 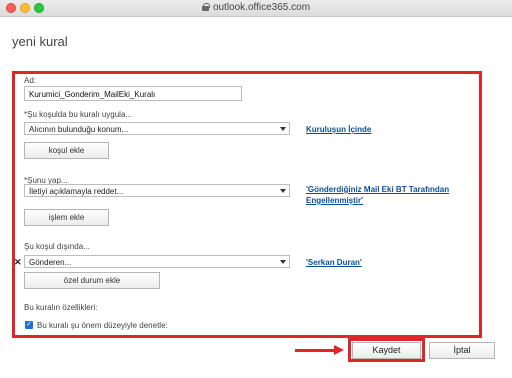 What do you see at coordinates (66, 217) in the screenshot?
I see `add-action-button: işlem ekle` at bounding box center [66, 217].